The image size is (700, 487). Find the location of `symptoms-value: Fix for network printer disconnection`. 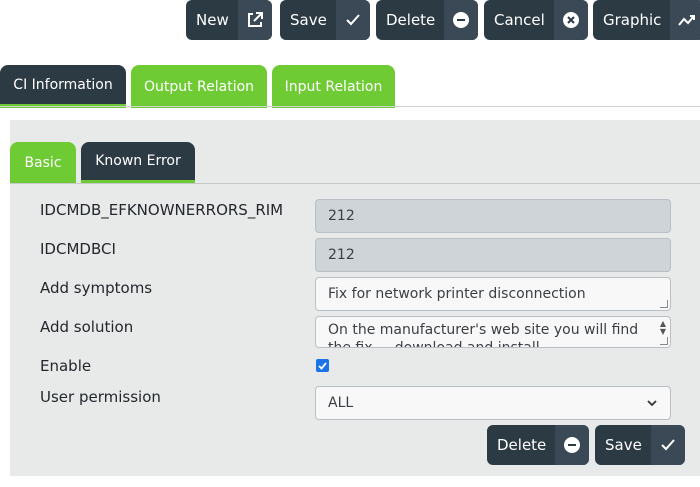

symptoms-value: Fix for network printer disconnection is located at coordinates (457, 294).